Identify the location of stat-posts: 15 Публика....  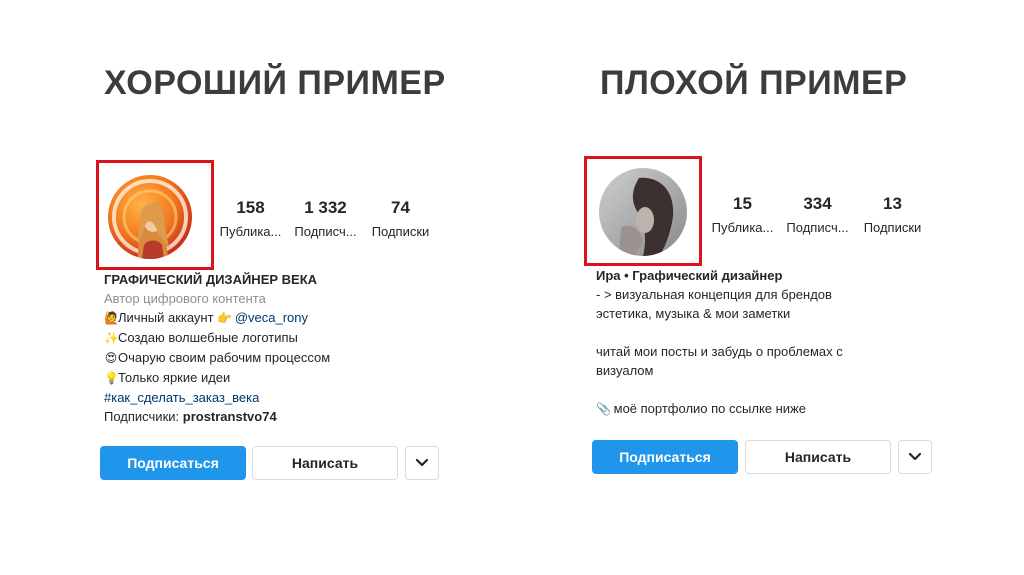
(742, 215).